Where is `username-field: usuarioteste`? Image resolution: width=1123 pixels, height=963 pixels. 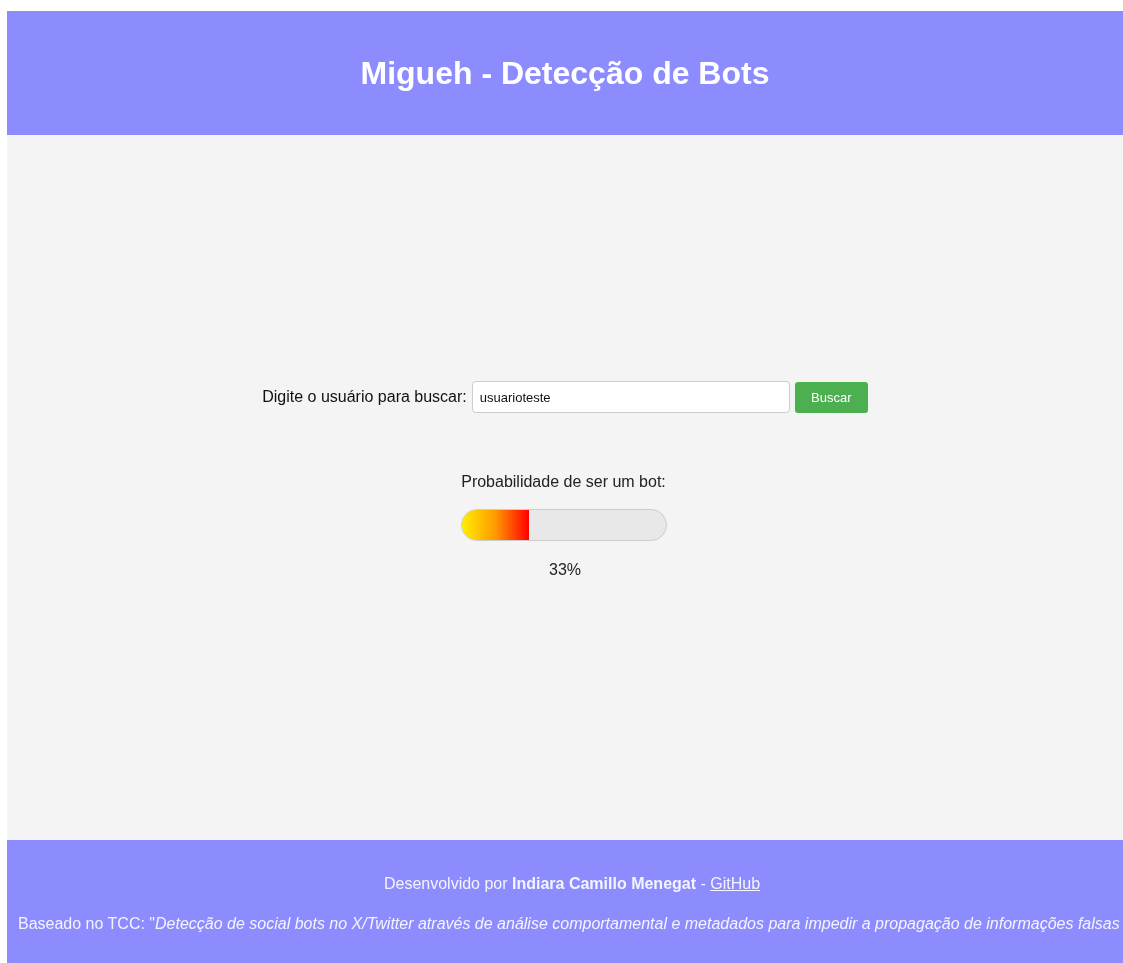
username-field: usuarioteste is located at coordinates (630, 397).